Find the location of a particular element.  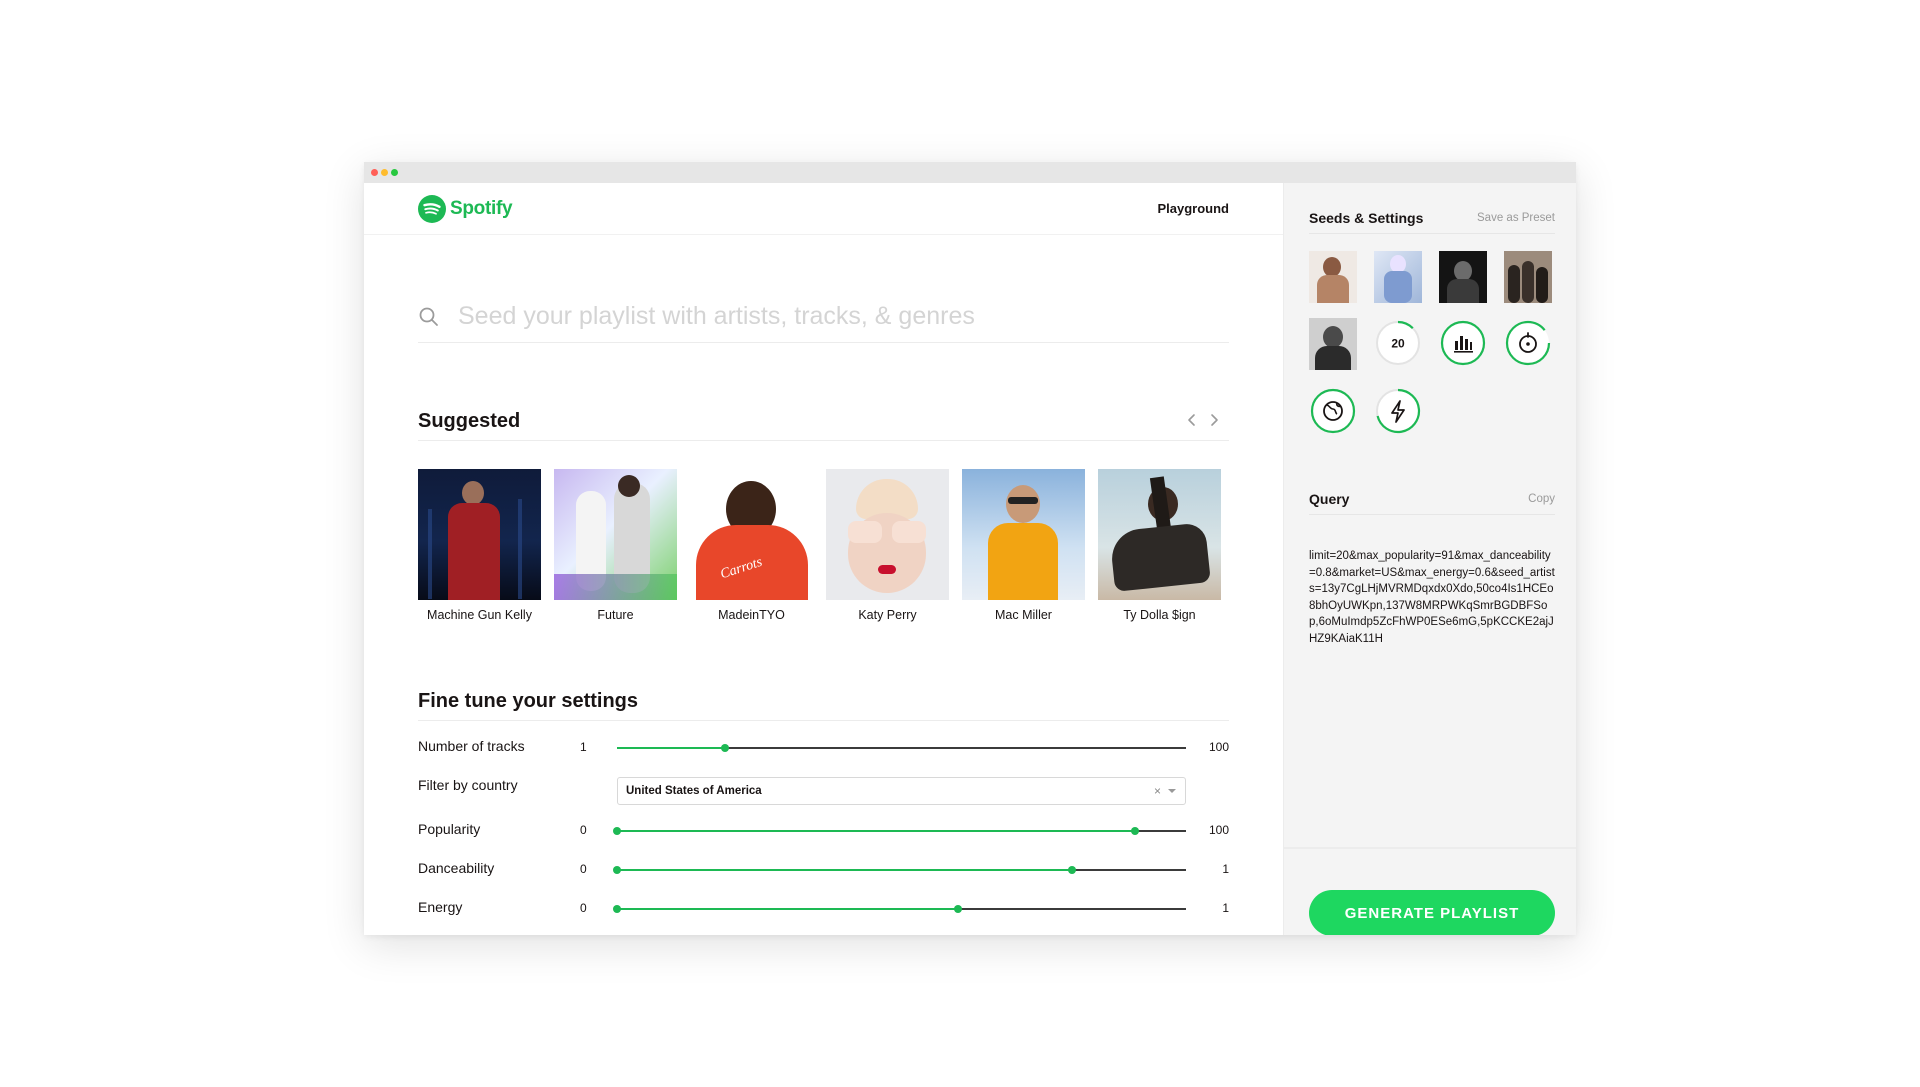

popularity-label: Popularity is located at coordinates (449, 829).